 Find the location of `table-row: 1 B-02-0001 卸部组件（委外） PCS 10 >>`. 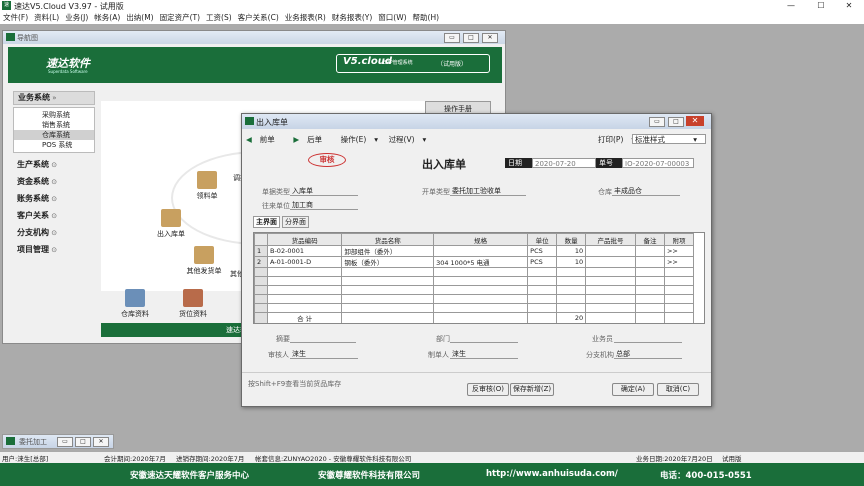

table-row: 1 B-02-0001 卸部组件（委外） PCS 10 >> is located at coordinates (474, 251).